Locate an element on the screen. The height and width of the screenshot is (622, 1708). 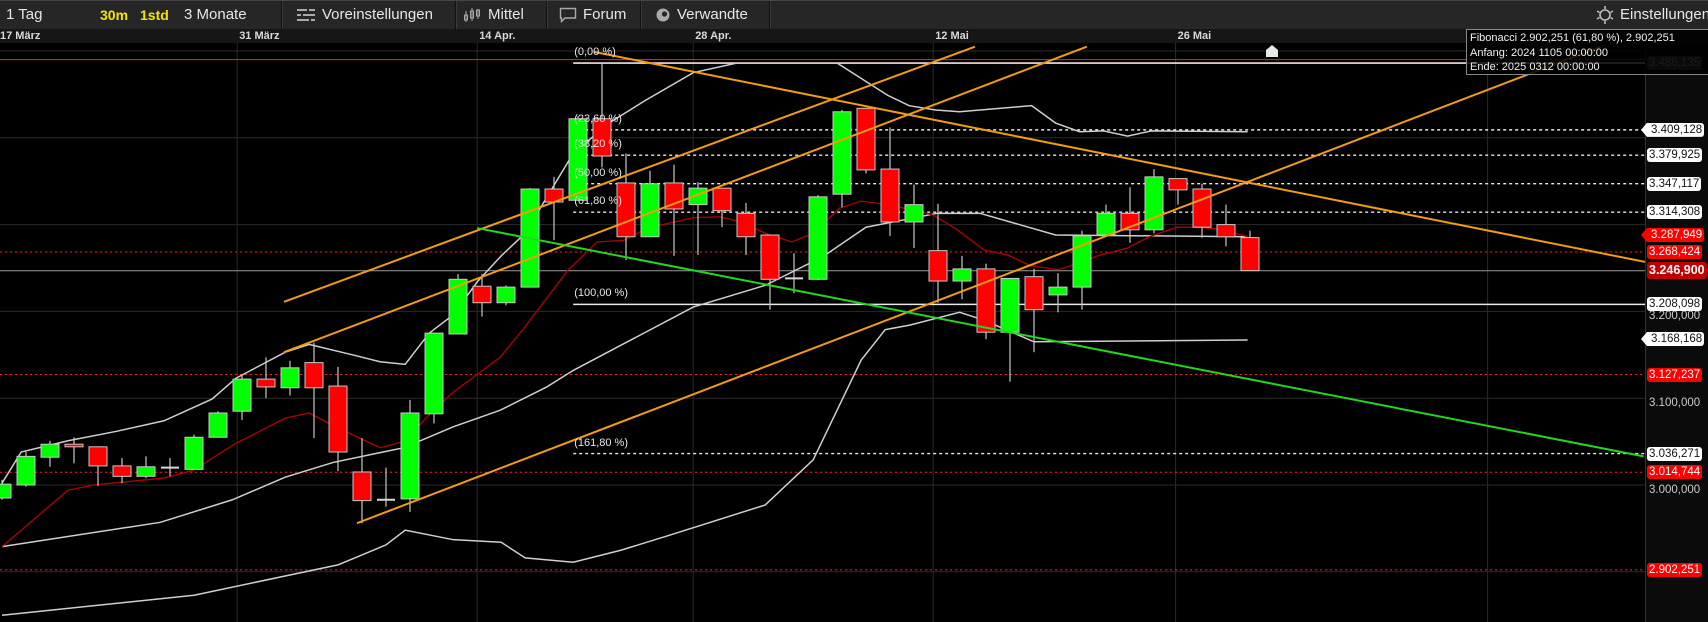
fibonacci-level-label: (50,00 %) is located at coordinates (598, 172).